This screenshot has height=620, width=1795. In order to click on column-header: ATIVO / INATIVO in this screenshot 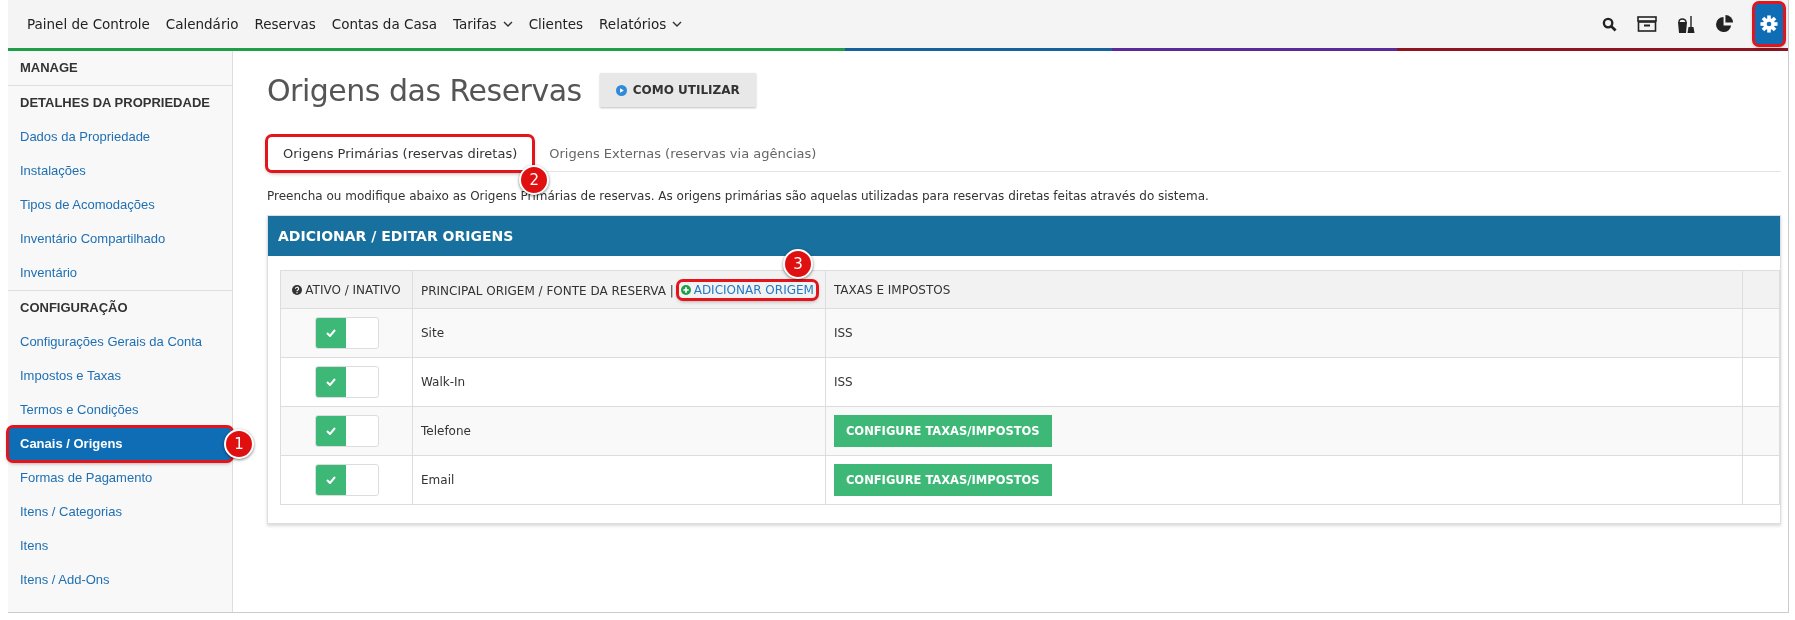, I will do `click(346, 289)`.